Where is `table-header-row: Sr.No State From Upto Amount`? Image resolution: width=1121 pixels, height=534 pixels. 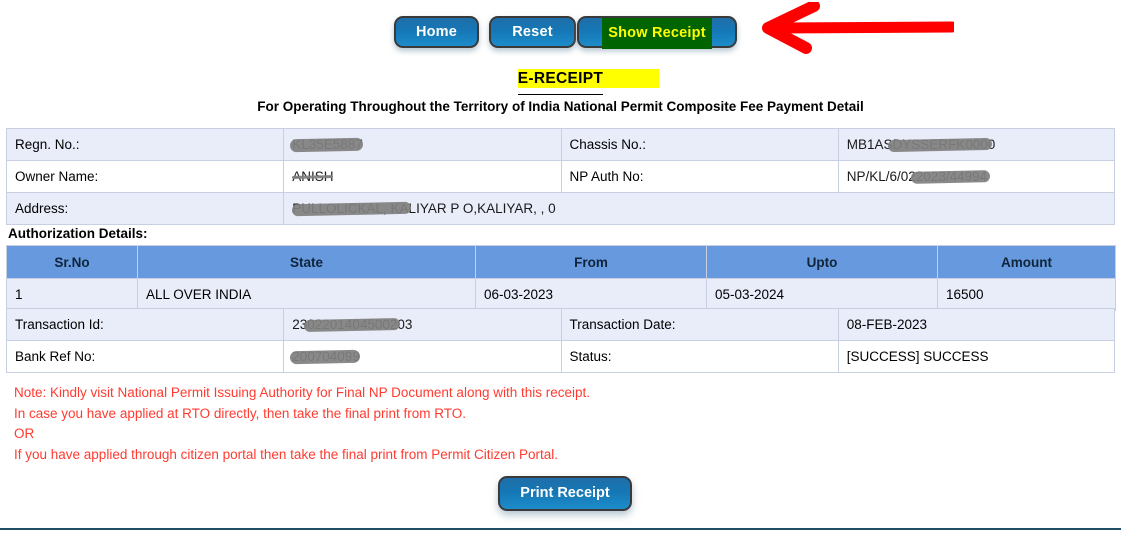 table-header-row: Sr.No State From Upto Amount is located at coordinates (561, 262).